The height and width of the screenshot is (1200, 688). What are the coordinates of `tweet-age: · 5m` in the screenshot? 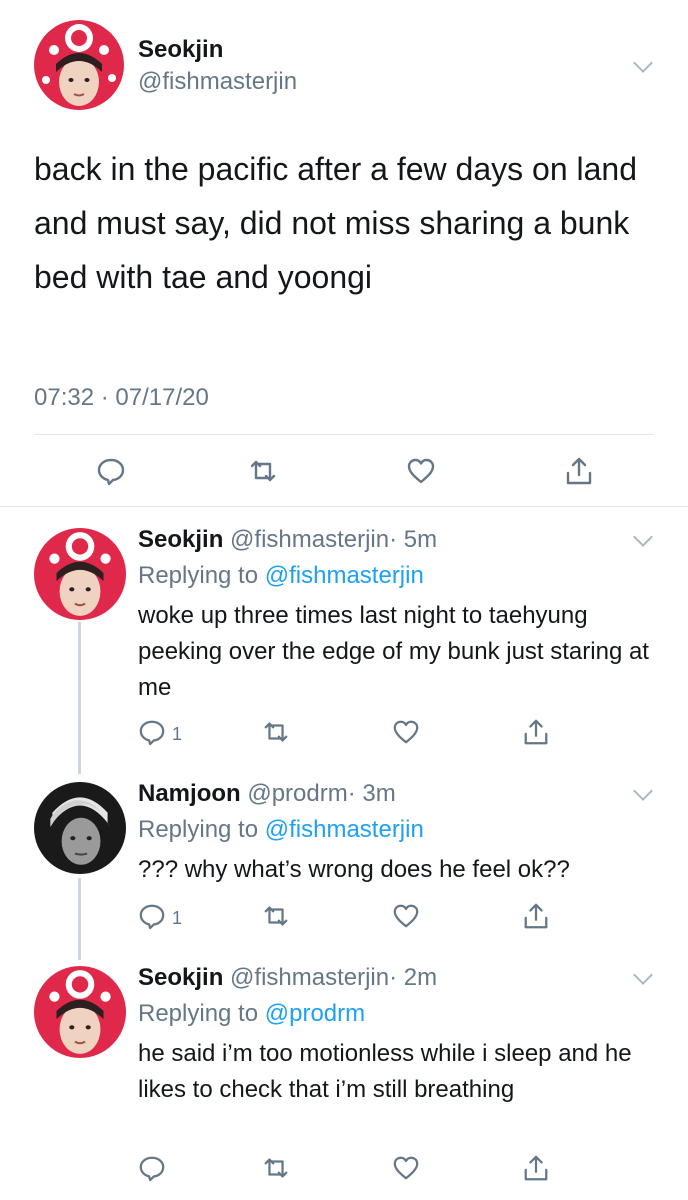 It's located at (413, 539).